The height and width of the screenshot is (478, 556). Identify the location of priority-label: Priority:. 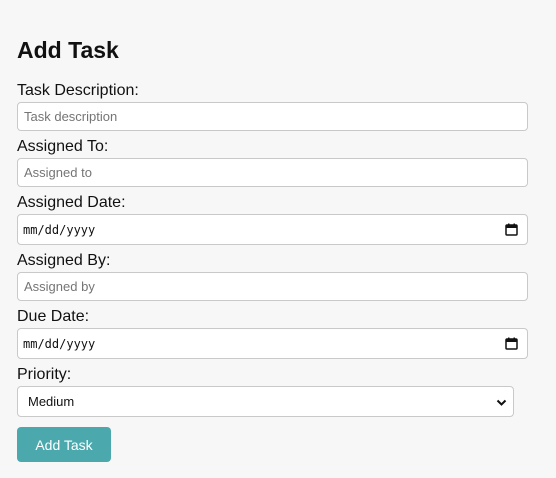
(44, 374).